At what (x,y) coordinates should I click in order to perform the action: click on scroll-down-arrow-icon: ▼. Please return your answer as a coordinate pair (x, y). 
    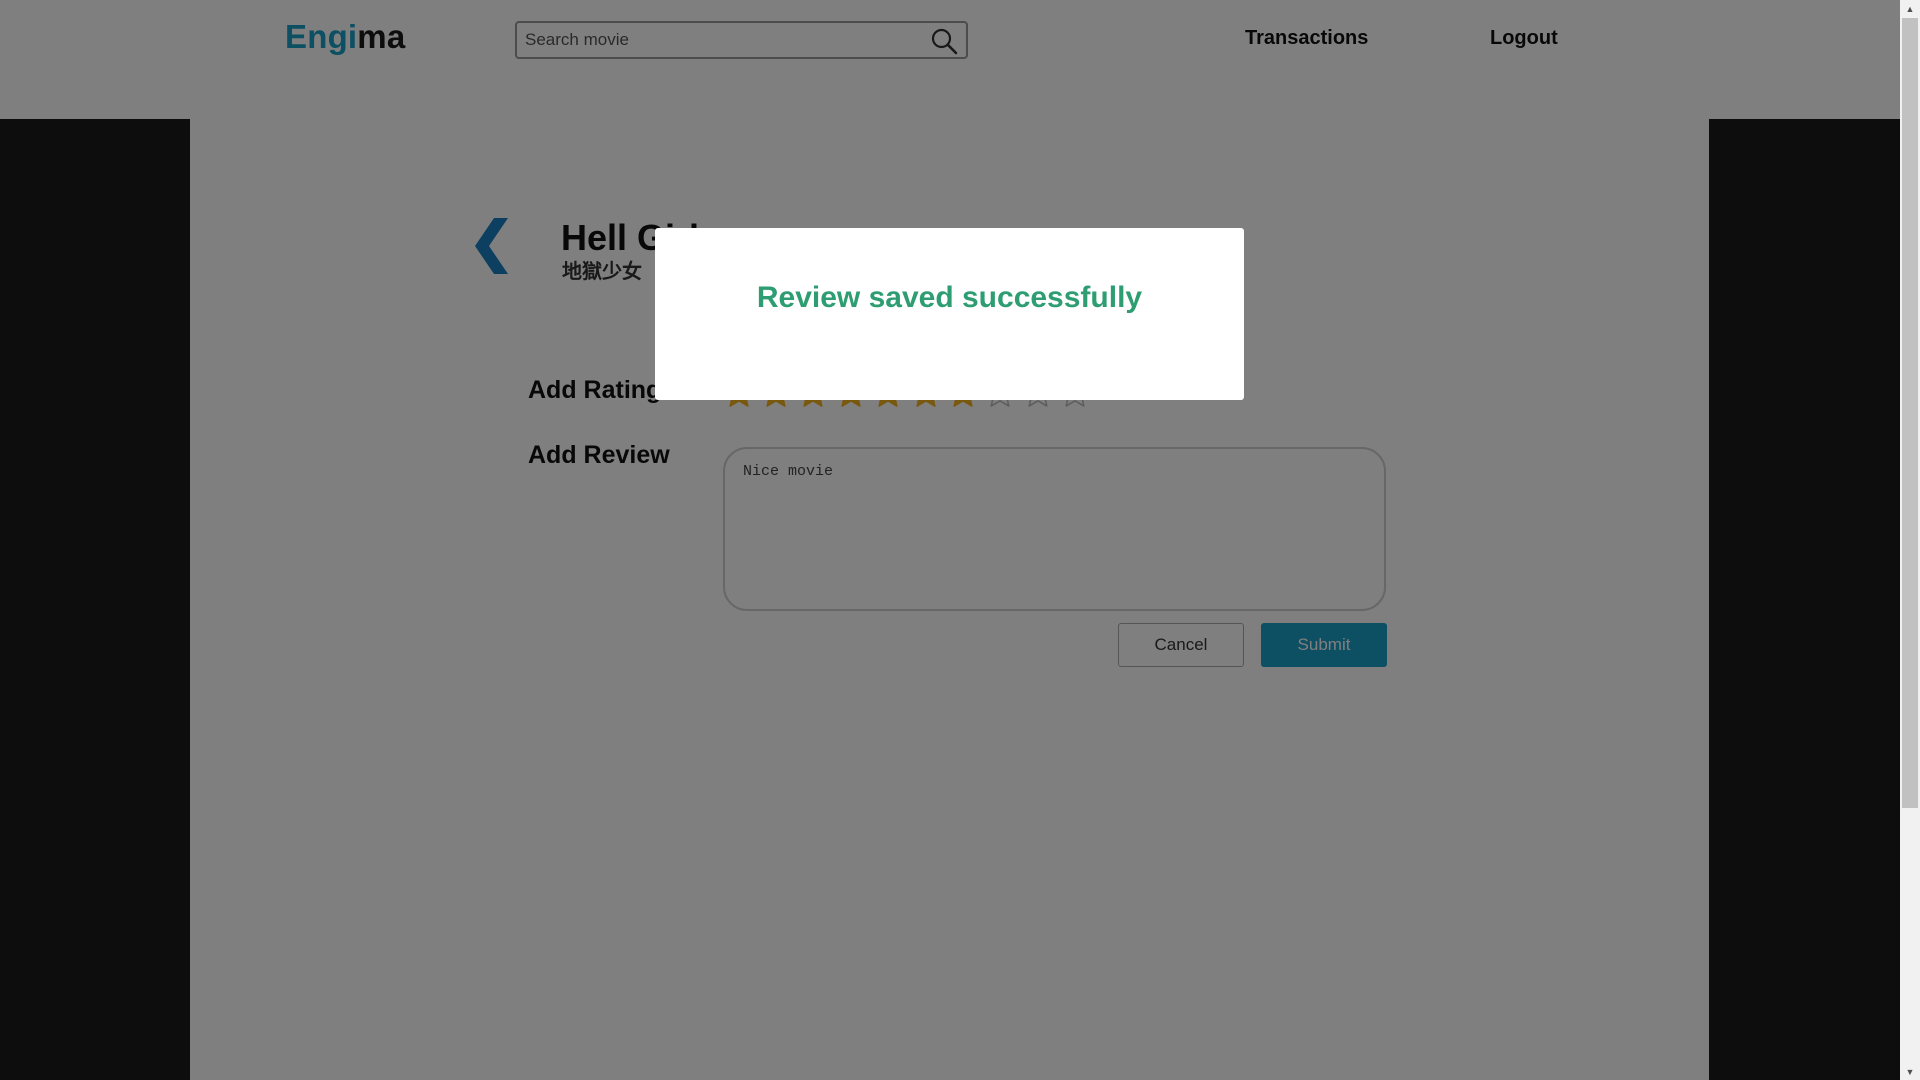
    Looking at the image, I should click on (1910, 1071).